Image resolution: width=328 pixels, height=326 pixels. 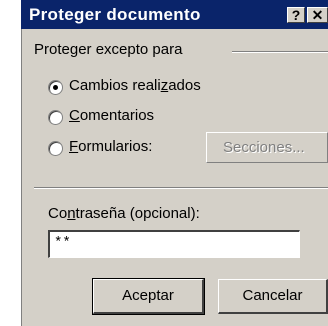 I want to click on password-label: Contraseña (opcional):, so click(x=124, y=213).